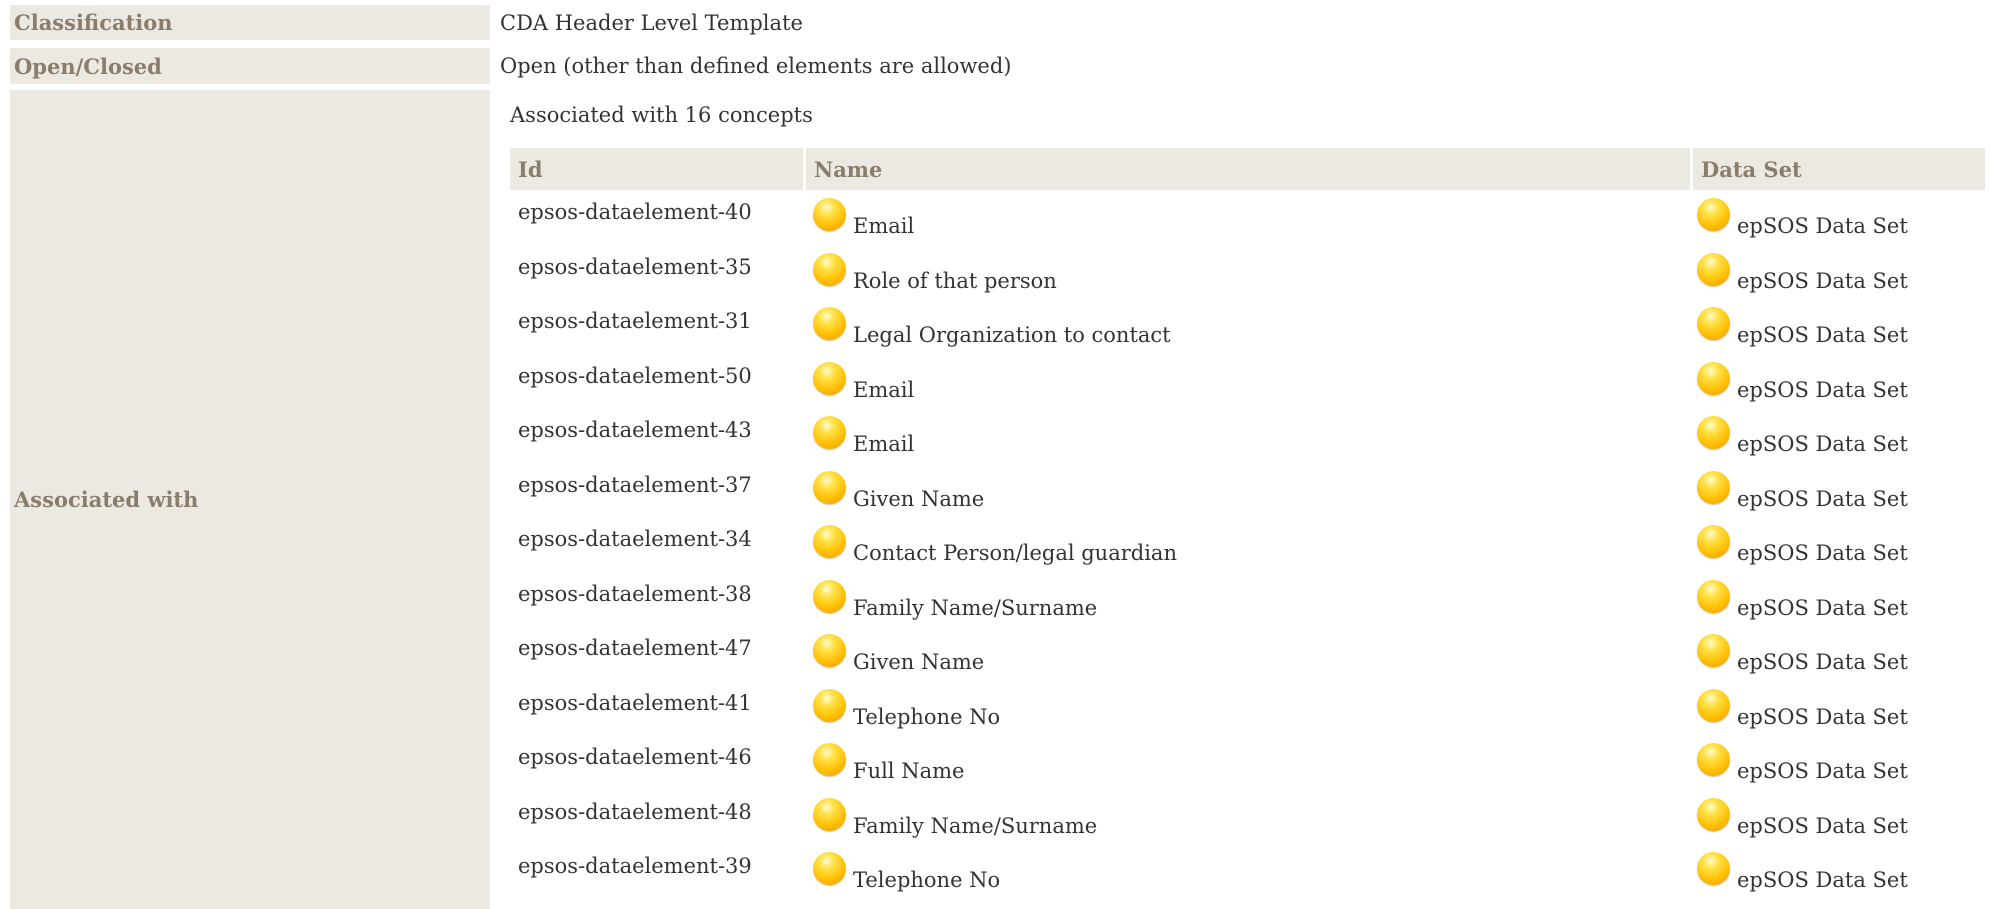  What do you see at coordinates (635, 702) in the screenshot?
I see `concept-id: epsos-dataelement-41` at bounding box center [635, 702].